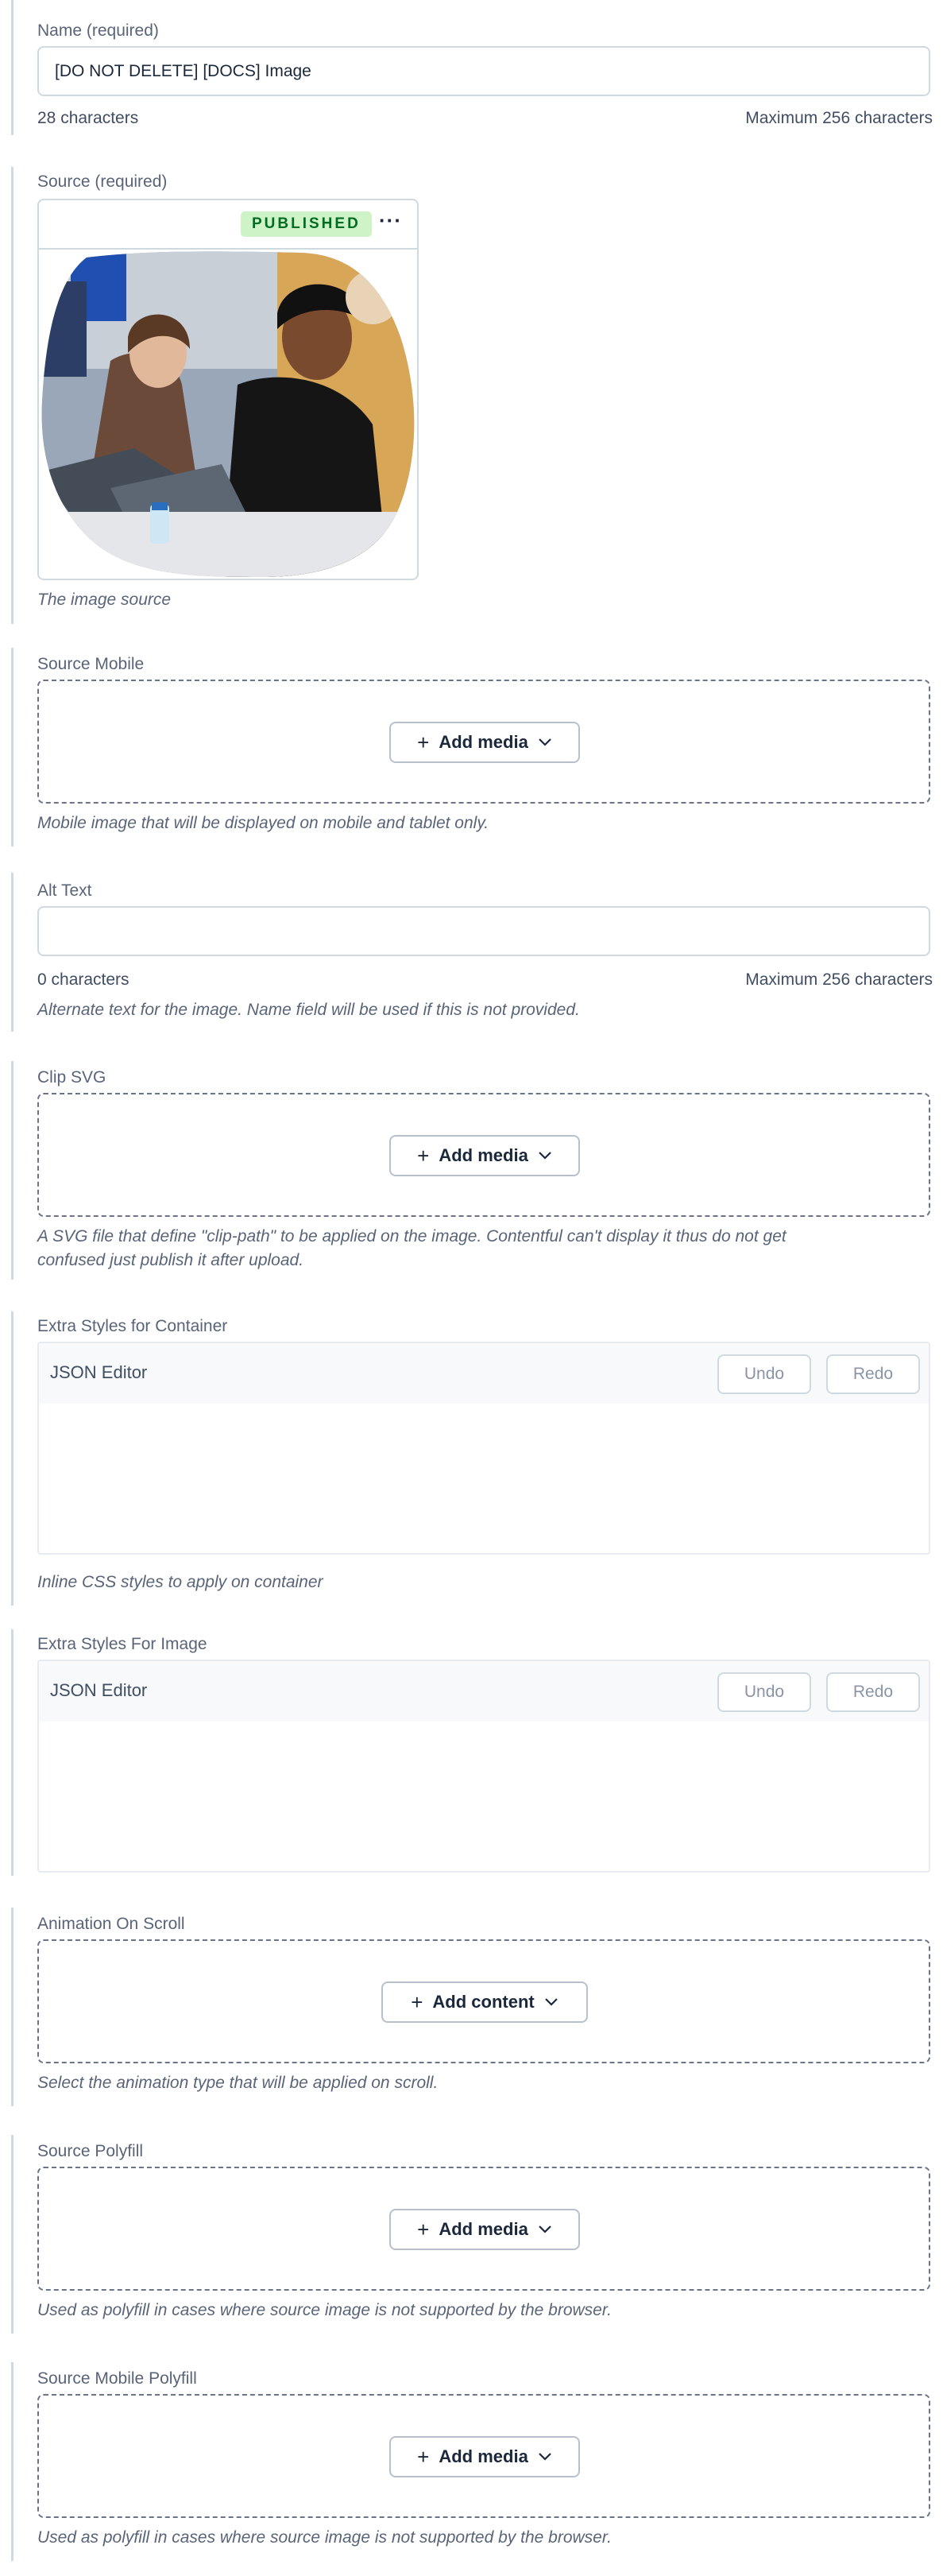  Describe the element at coordinates (91, 664) in the screenshot. I see `source-mobile-label: Source Mobile` at that location.